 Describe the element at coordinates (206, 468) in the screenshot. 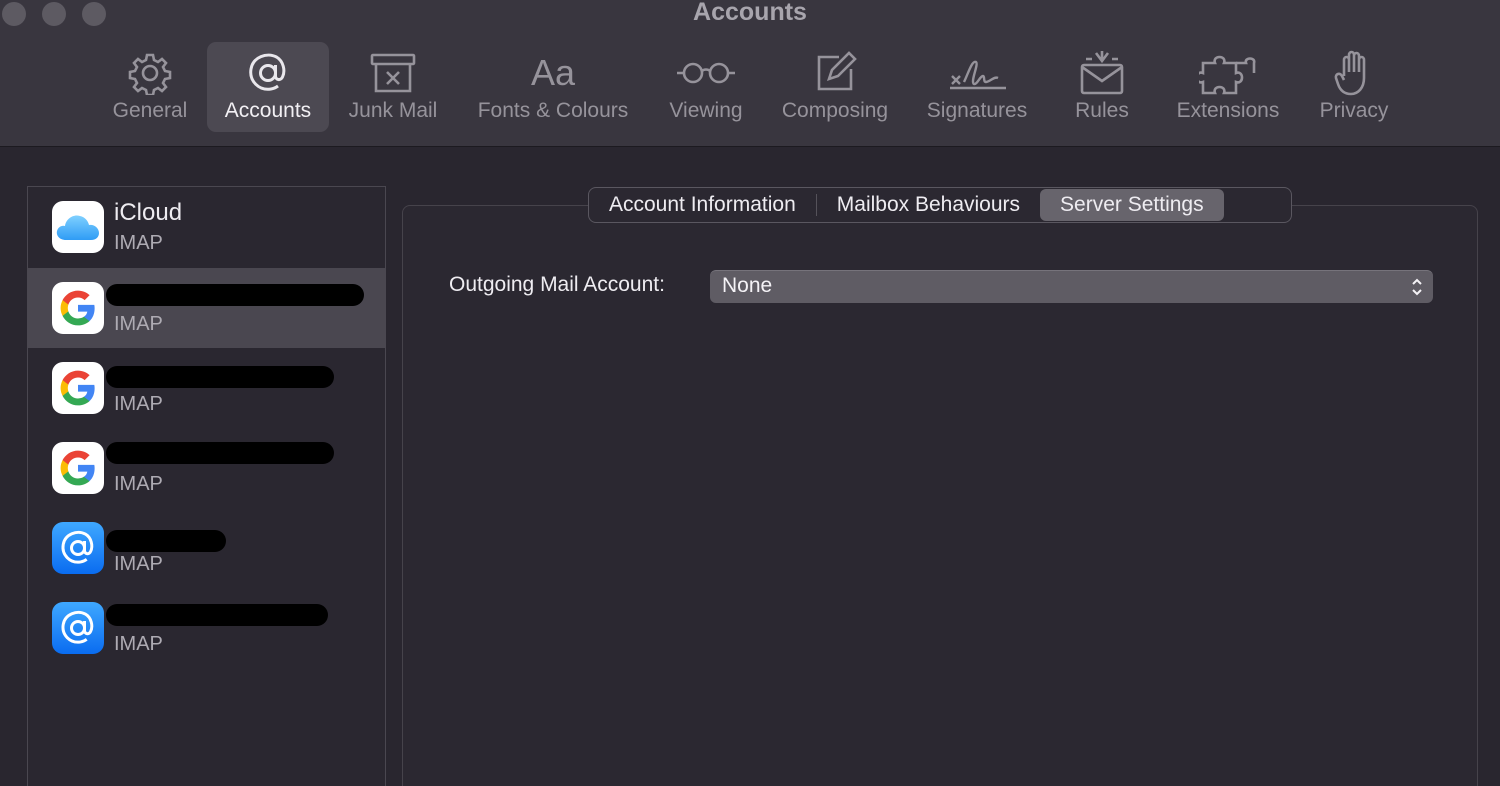

I see `account-item-google-3: IMAP` at that location.